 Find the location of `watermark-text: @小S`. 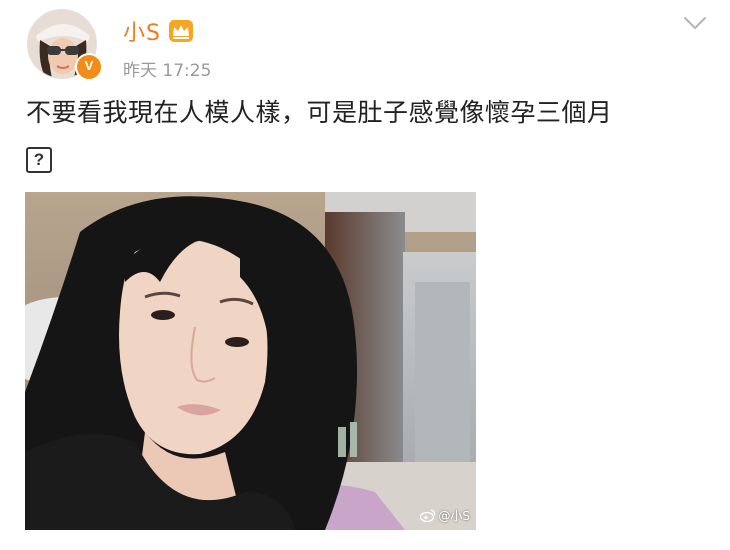

watermark-text: @小S is located at coordinates (454, 516).